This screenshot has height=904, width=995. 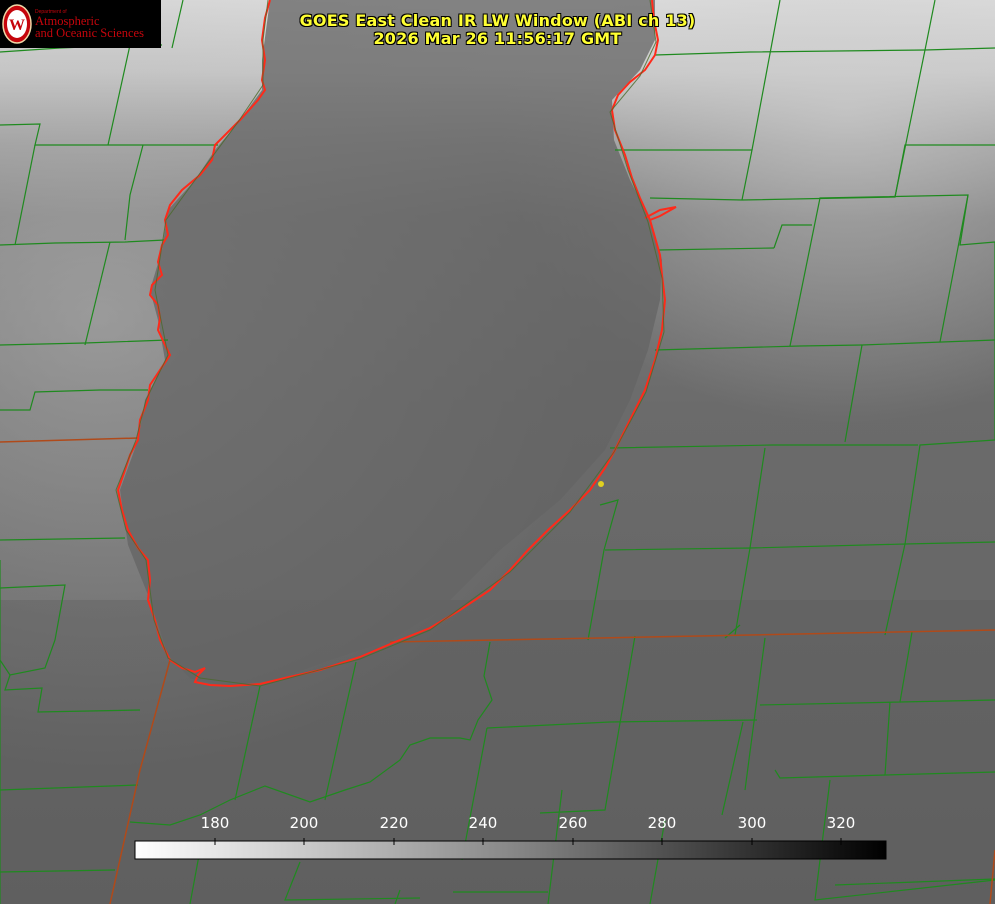 I want to click on colorbar-tick-label: 280, so click(x=662, y=823).